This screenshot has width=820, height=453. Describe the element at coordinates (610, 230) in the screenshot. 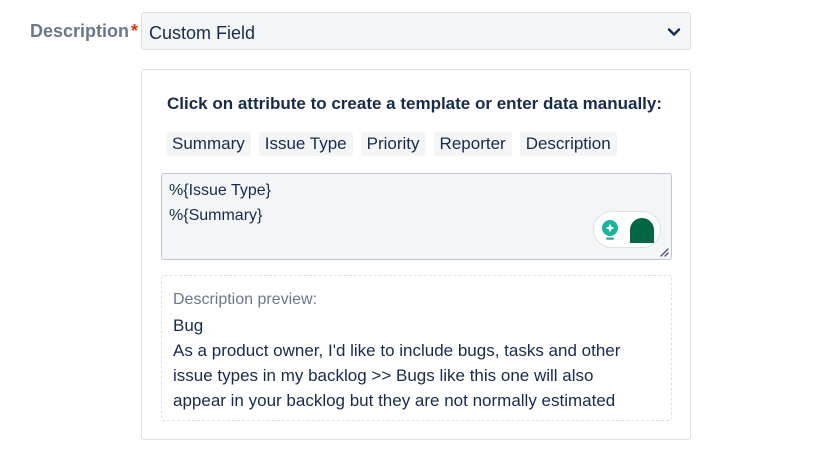

I see `bulb-icon` at that location.